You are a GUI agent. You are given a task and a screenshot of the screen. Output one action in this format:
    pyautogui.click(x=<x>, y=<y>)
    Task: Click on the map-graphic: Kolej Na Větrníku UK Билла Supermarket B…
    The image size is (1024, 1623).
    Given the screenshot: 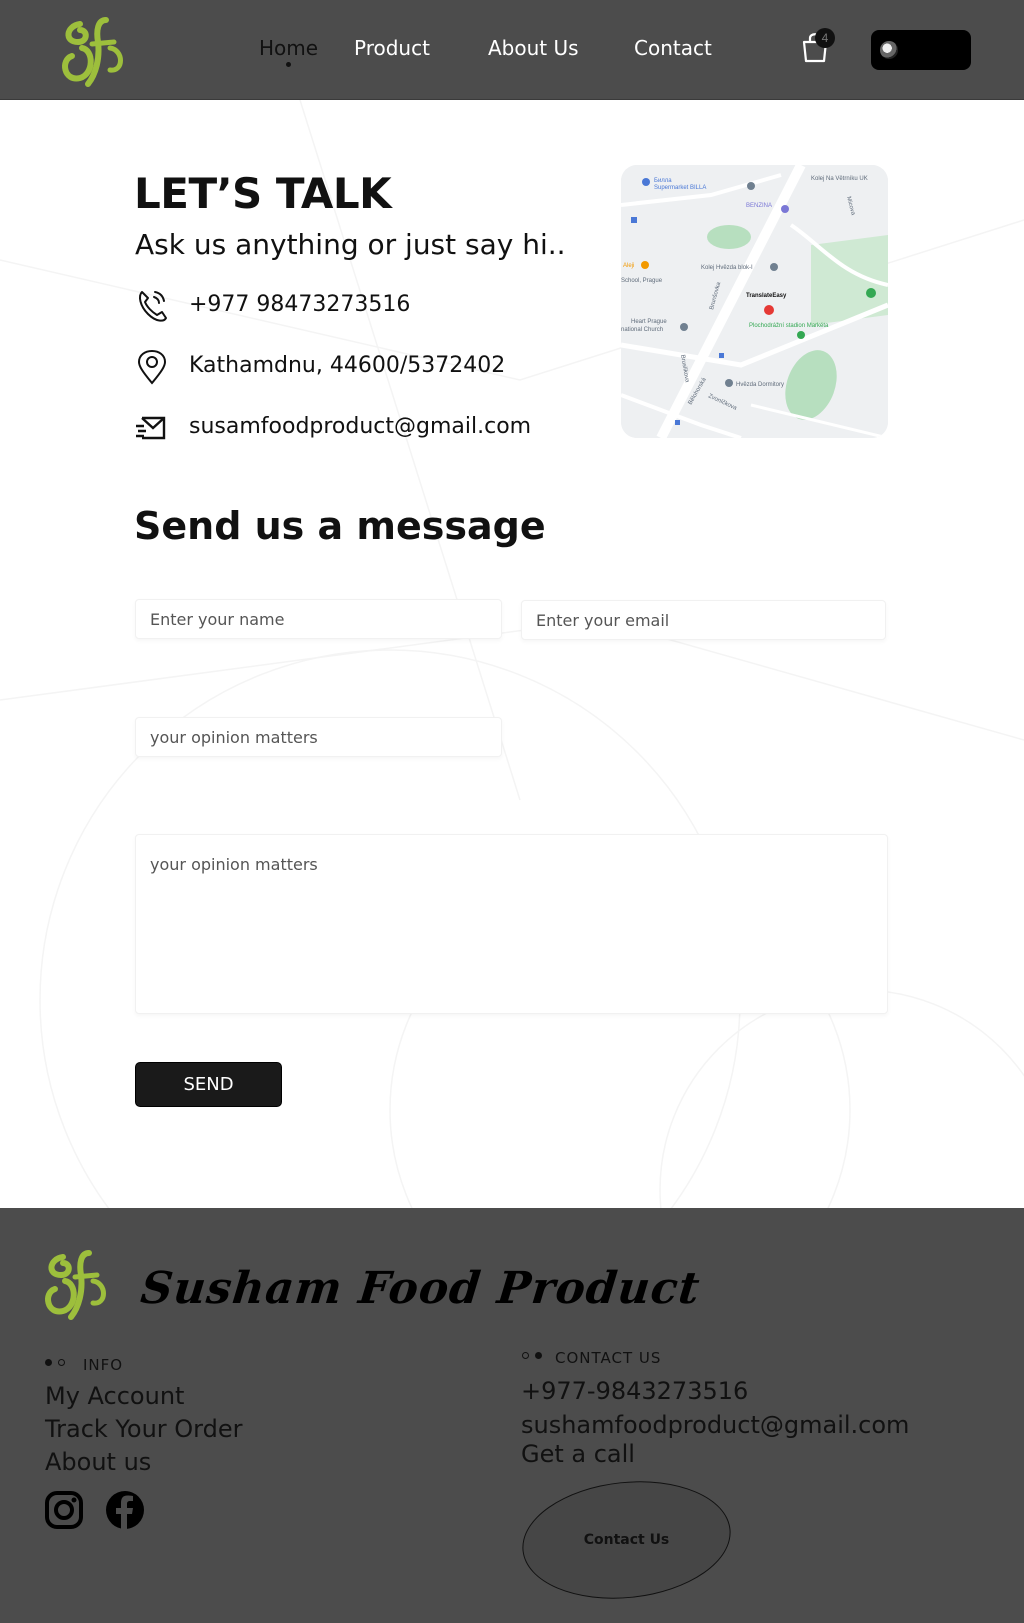 What is the action you would take?
    pyautogui.click(x=754, y=301)
    